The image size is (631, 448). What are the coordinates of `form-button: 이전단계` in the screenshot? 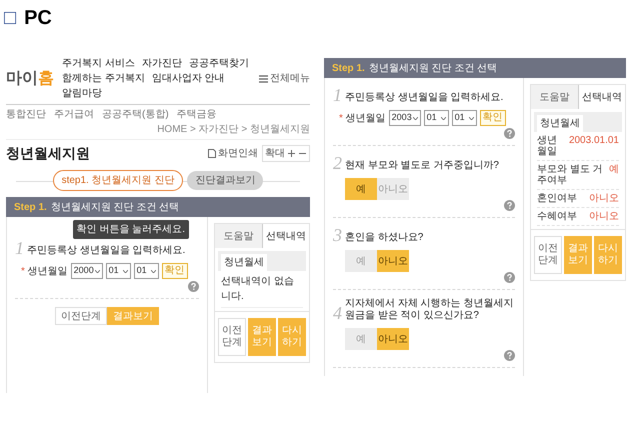 It's located at (81, 316).